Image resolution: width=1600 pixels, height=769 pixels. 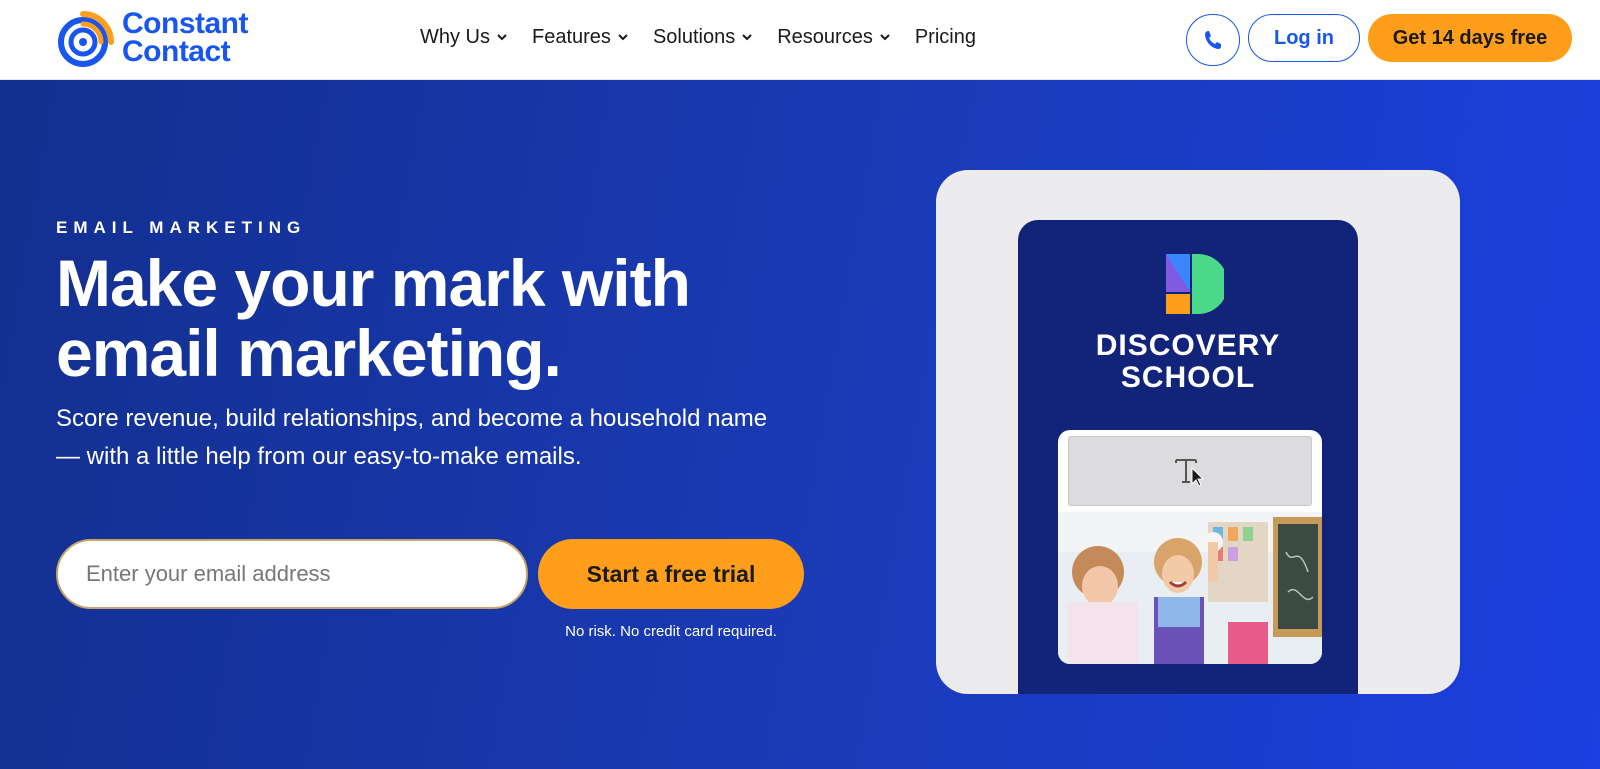 What do you see at coordinates (571, 36) in the screenshot?
I see `nav-label: Features` at bounding box center [571, 36].